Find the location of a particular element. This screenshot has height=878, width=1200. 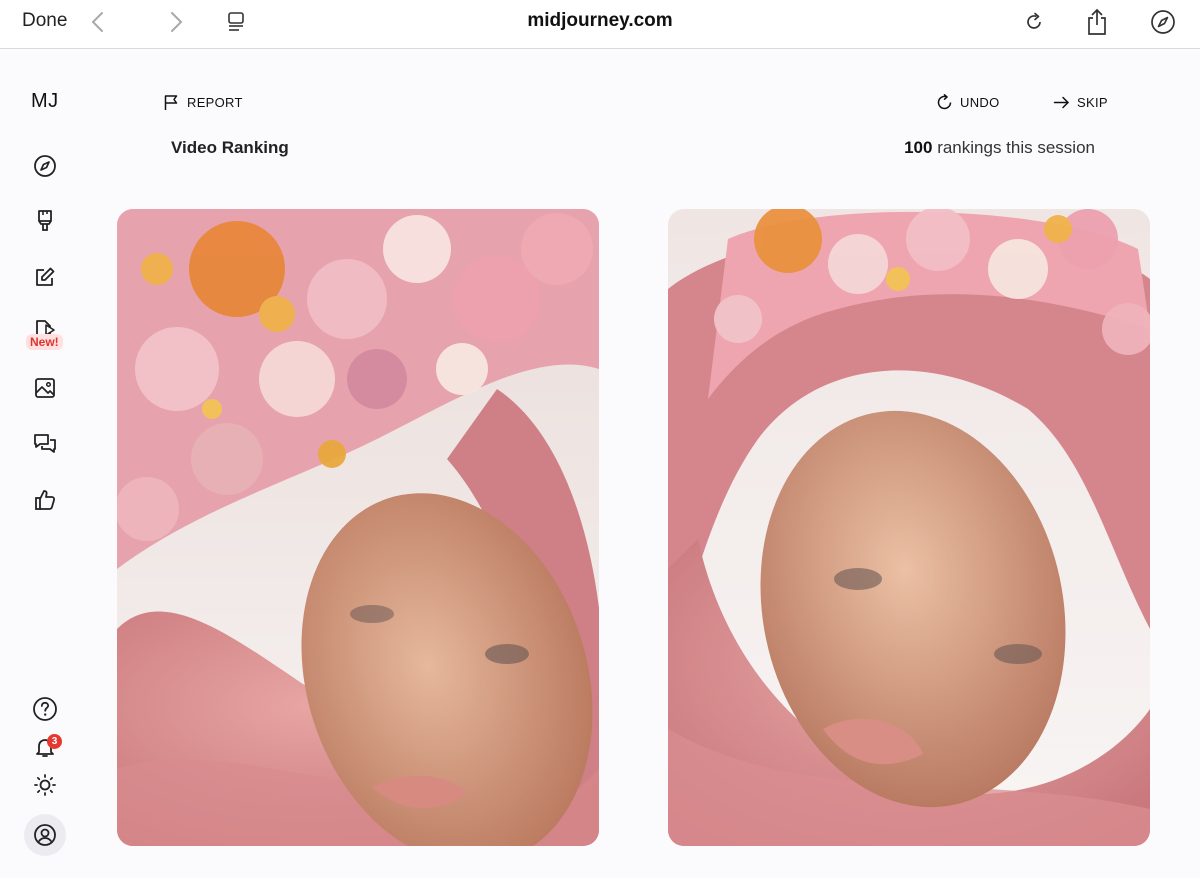

image-icon is located at coordinates (45, 388).